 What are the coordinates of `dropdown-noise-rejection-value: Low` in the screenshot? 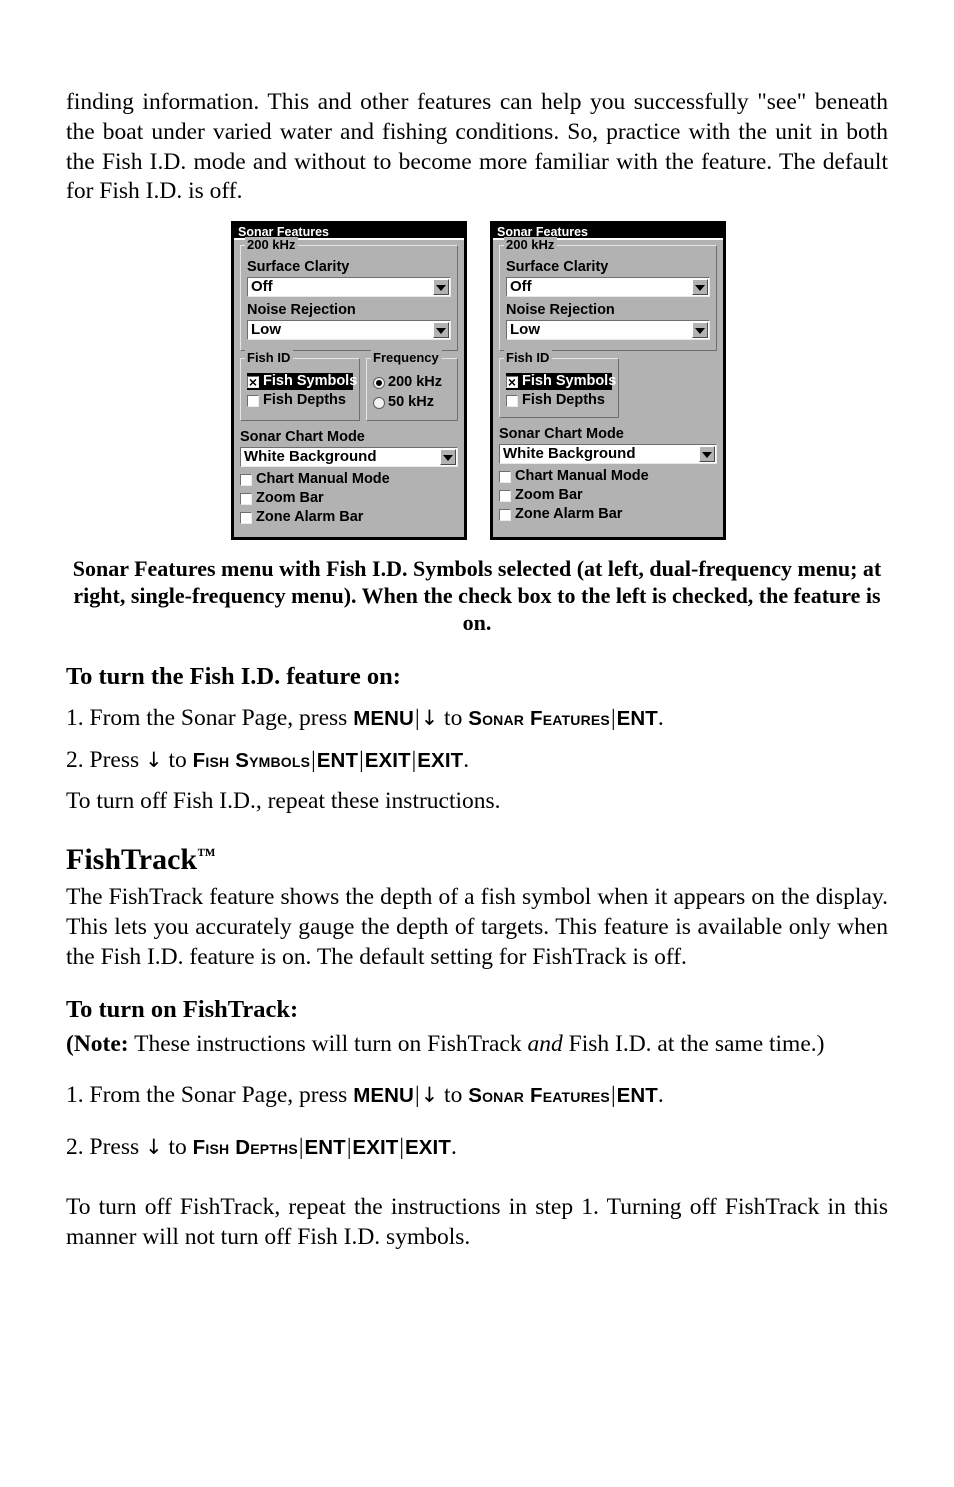 It's located at (266, 330).